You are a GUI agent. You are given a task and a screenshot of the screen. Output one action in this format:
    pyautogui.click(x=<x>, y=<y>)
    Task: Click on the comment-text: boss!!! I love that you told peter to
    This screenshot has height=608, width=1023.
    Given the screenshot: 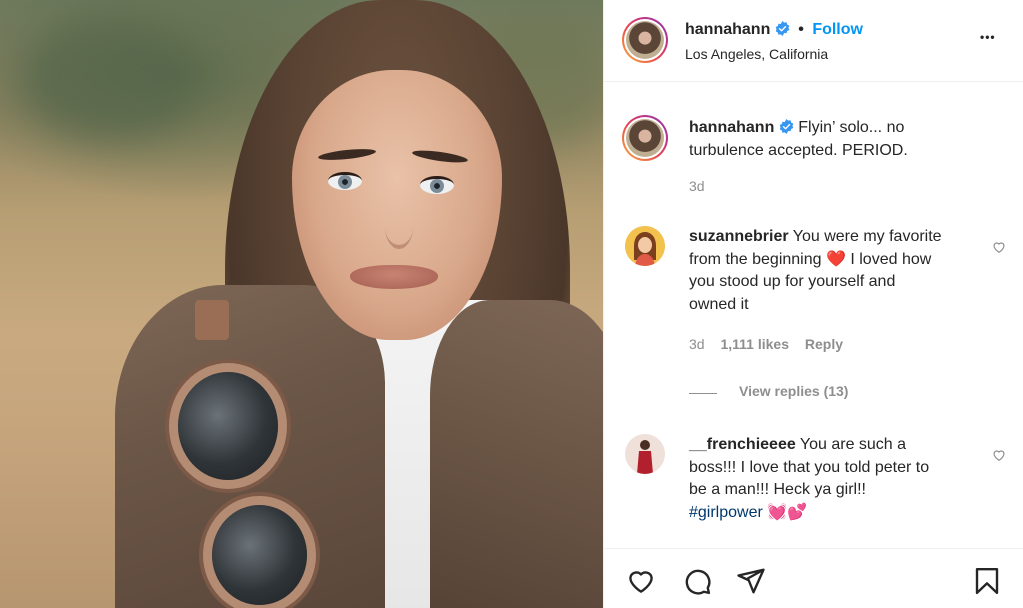 What is the action you would take?
    pyautogui.click(x=809, y=467)
    